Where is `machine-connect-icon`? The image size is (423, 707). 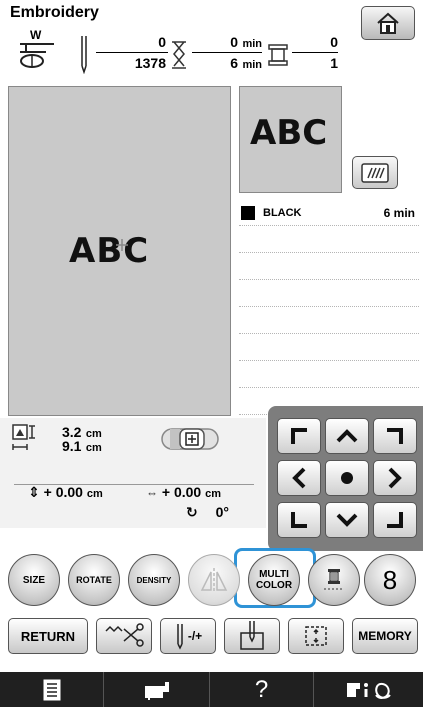 machine-connect-icon is located at coordinates (368, 690).